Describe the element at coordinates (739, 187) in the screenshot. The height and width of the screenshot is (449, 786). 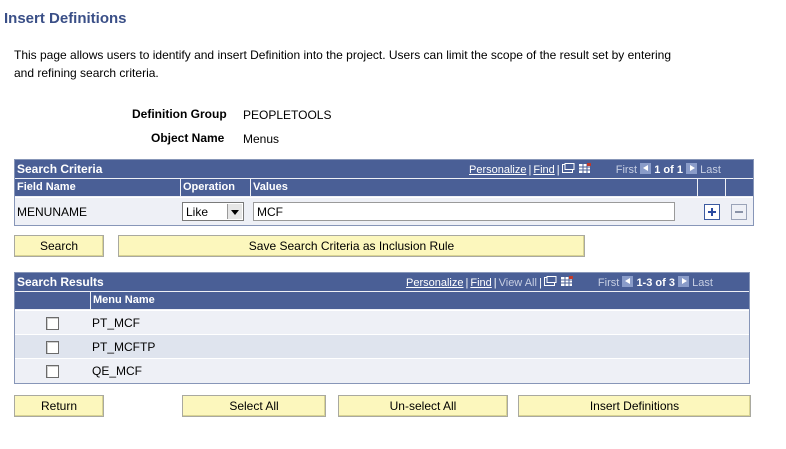
I see `col-delete` at that location.